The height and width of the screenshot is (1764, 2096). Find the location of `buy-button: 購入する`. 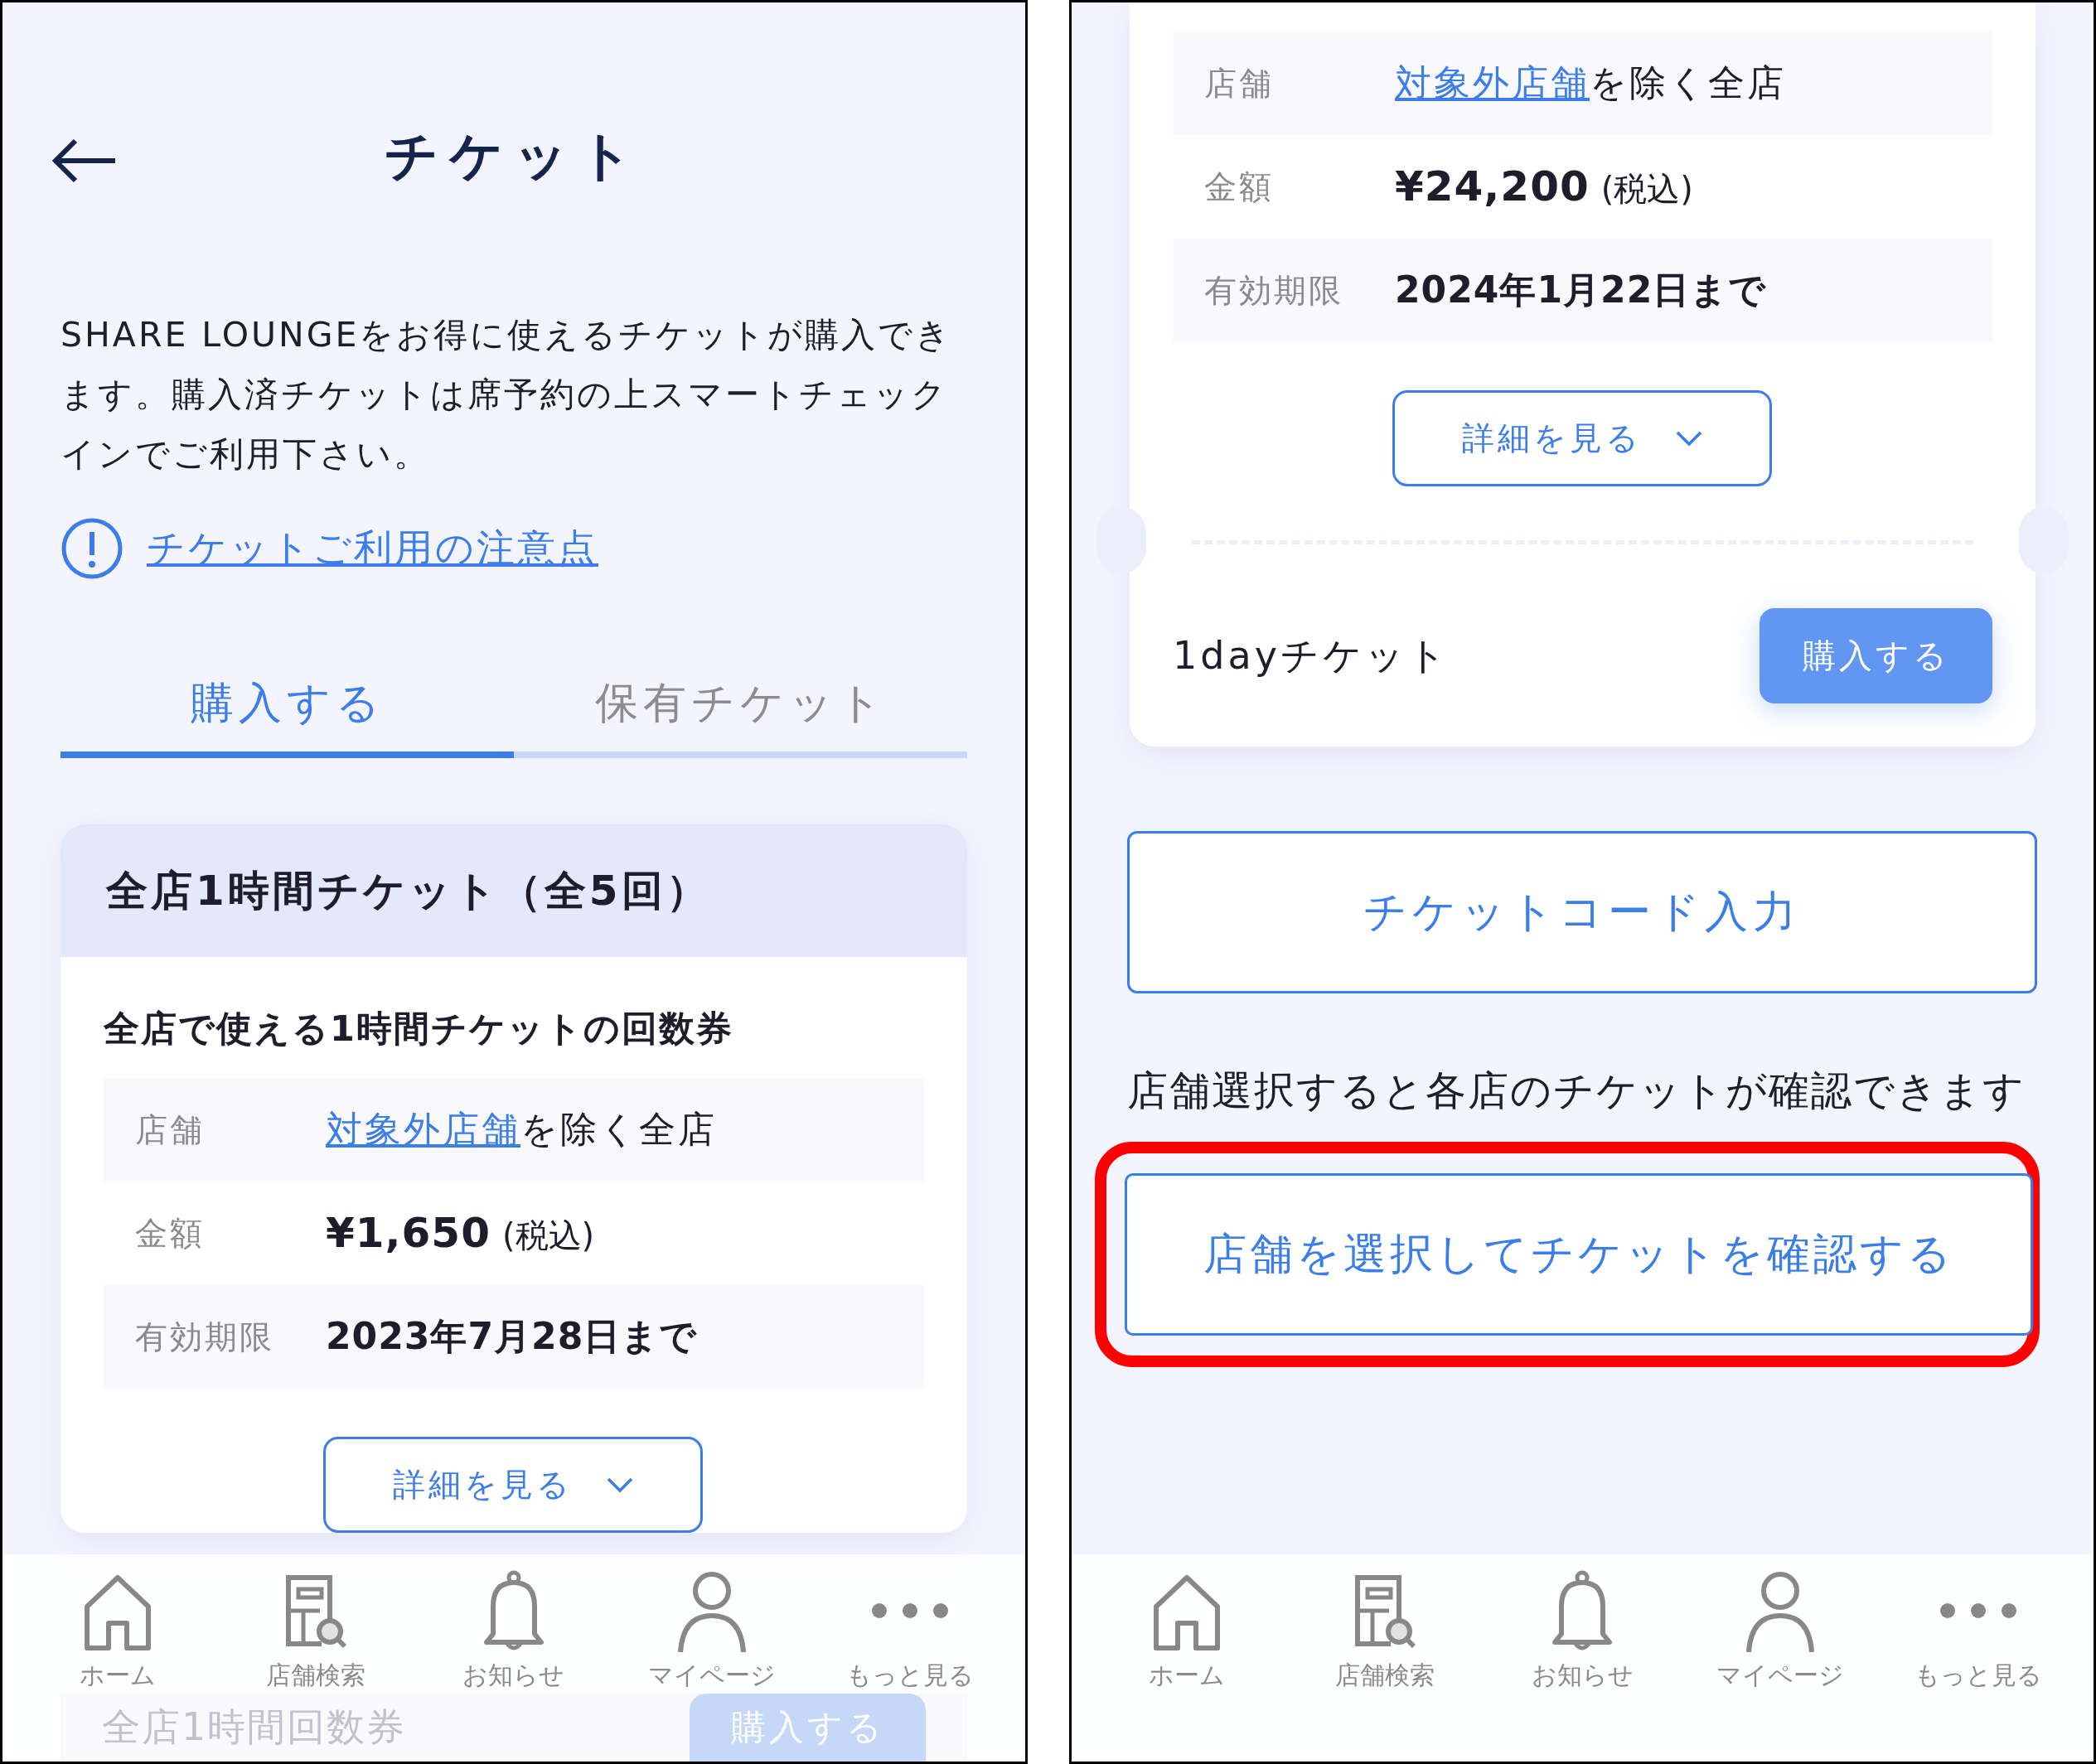

buy-button: 購入する is located at coordinates (1876, 655).